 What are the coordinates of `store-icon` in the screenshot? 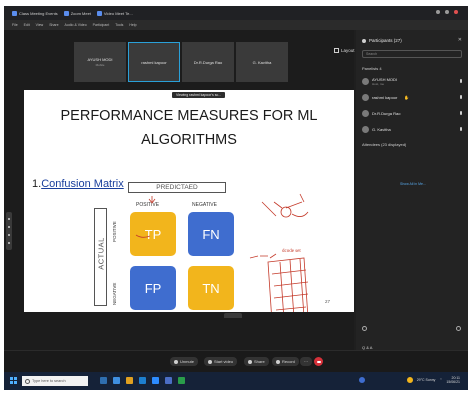 It's located at (142, 380).